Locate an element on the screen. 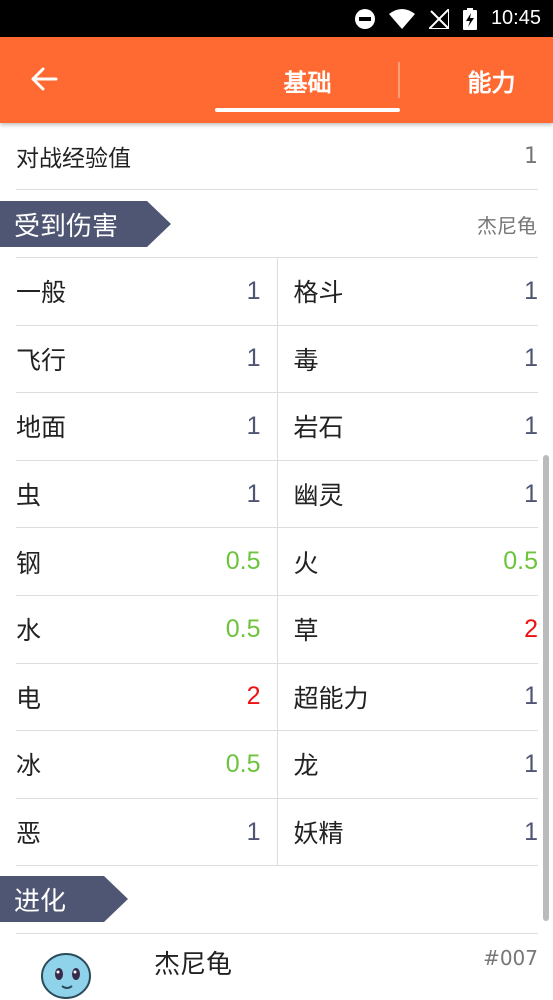 The height and width of the screenshot is (1000, 553). evolution-item: 杰尼龟 #007 is located at coordinates (277, 966).